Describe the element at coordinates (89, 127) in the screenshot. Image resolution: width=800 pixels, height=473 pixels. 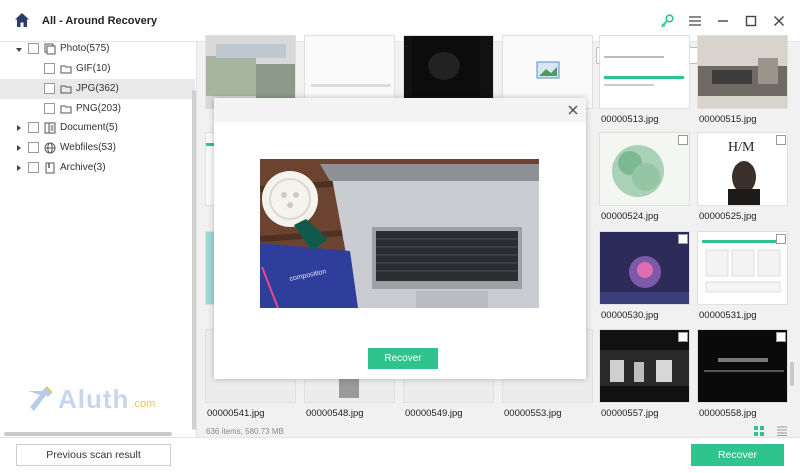
I see `sidebar-item-label: Document(5)` at that location.